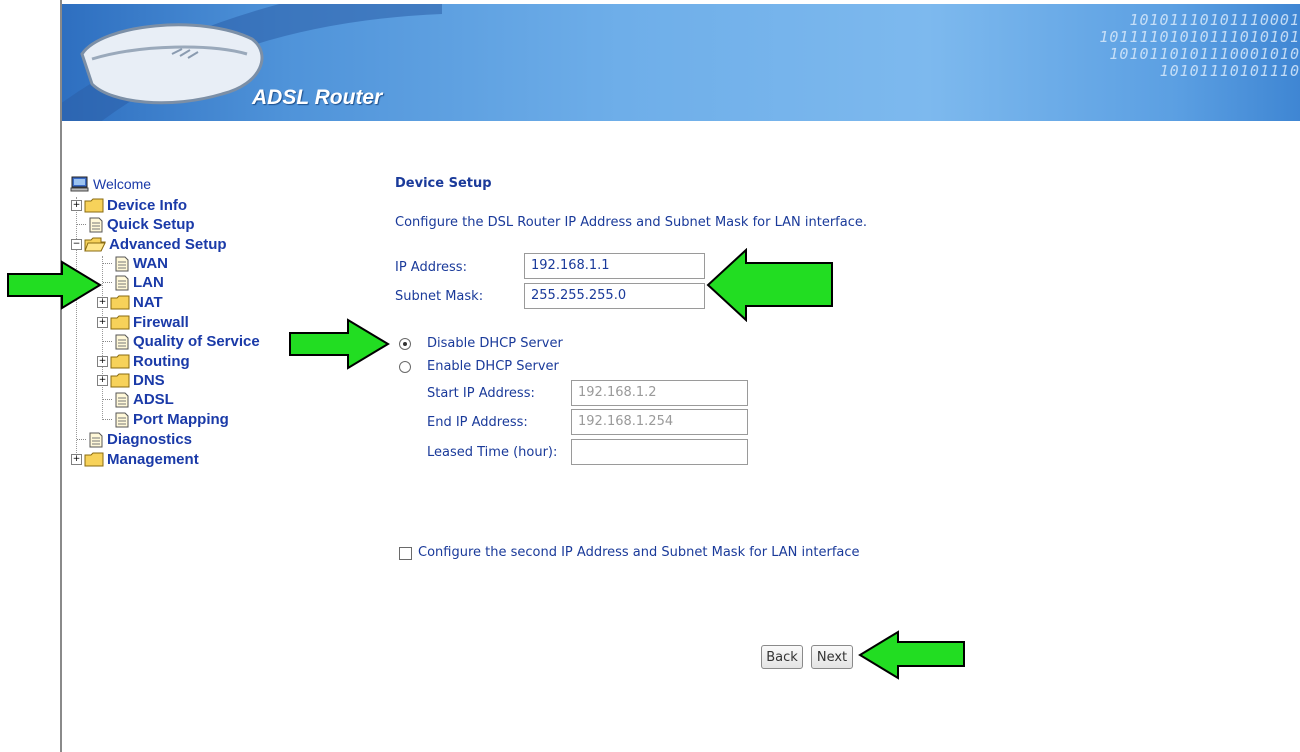 Image resolution: width=1300 pixels, height=752 pixels. Describe the element at coordinates (95, 244) in the screenshot. I see `open-folder-icon` at that location.